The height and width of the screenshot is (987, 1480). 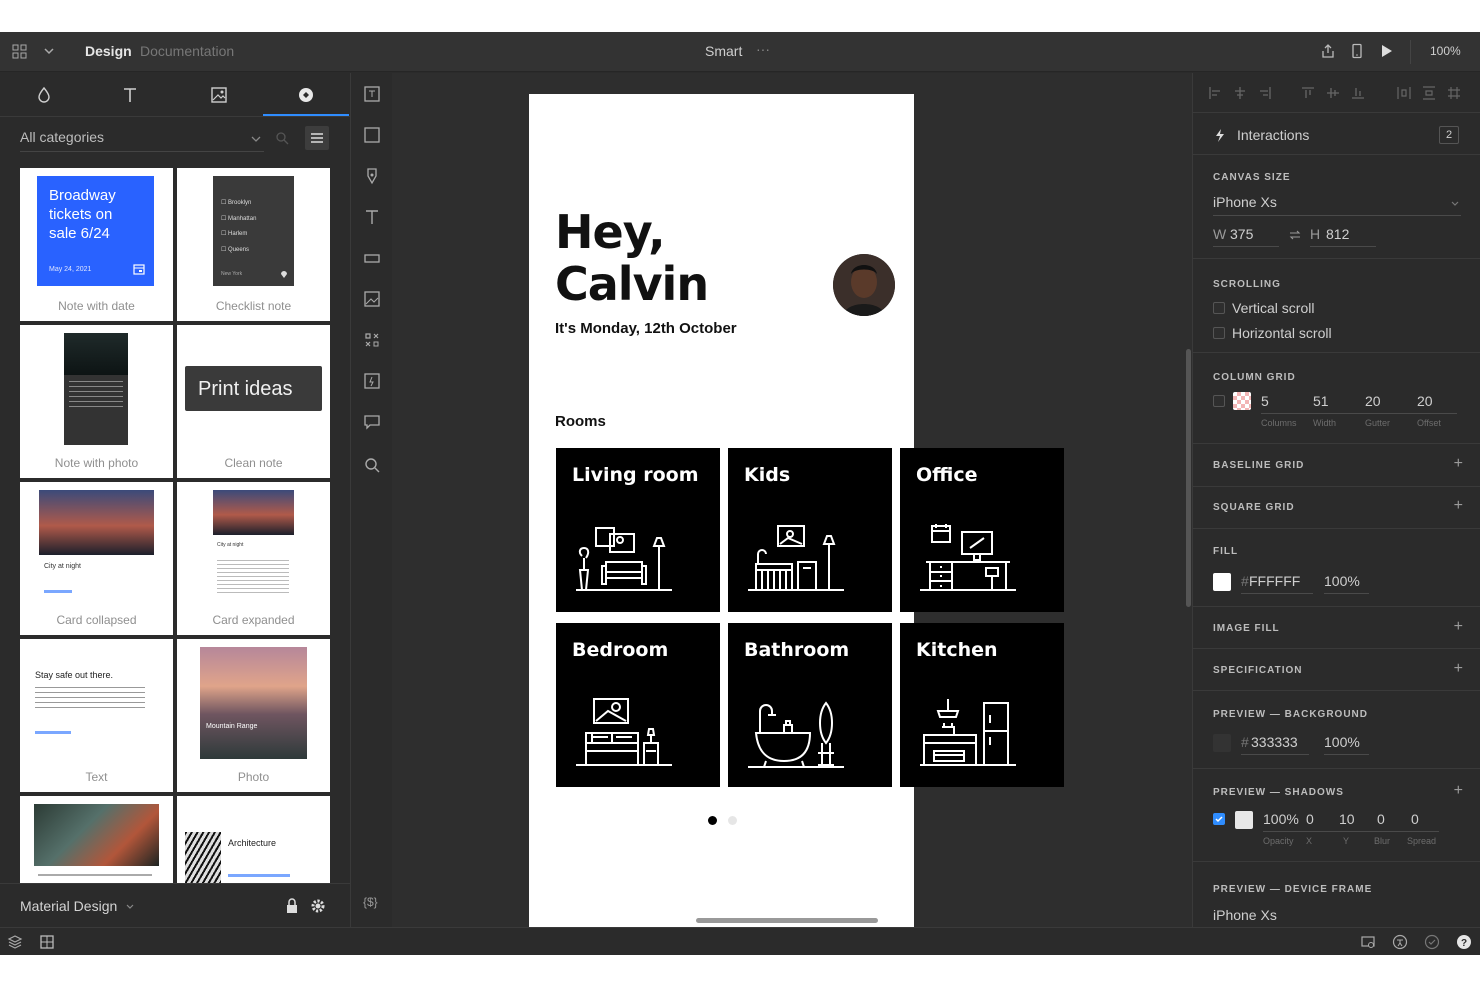 What do you see at coordinates (1333, 93) in the screenshot?
I see `align-middle-icon` at bounding box center [1333, 93].